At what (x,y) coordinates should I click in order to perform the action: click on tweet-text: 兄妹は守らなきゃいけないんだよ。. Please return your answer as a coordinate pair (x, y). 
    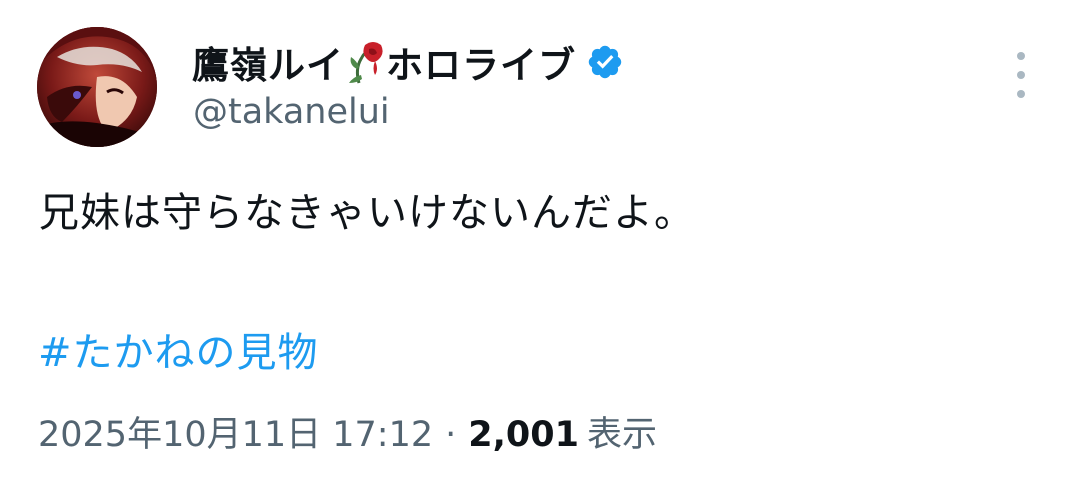
    Looking at the image, I should click on (367, 213).